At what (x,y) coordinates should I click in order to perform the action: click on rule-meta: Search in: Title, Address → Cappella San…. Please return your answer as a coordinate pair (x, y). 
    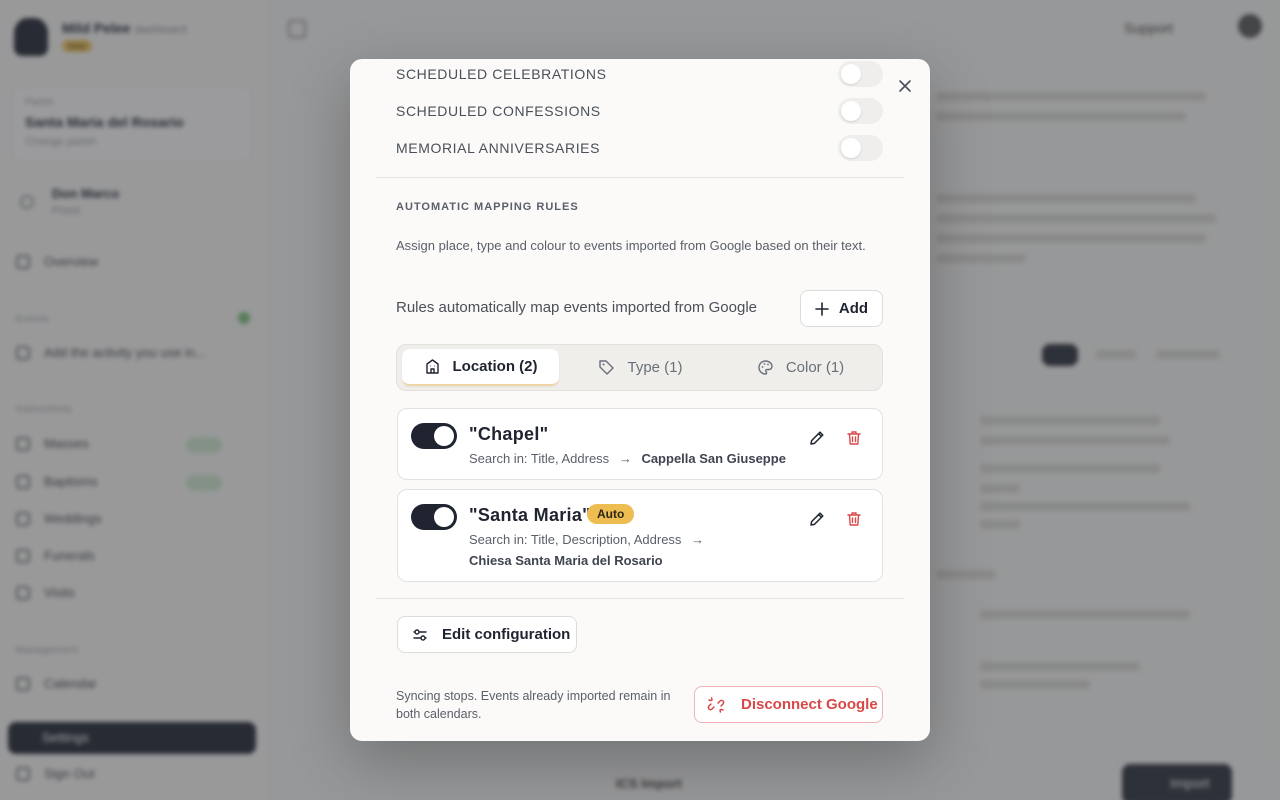
    Looking at the image, I should click on (627, 458).